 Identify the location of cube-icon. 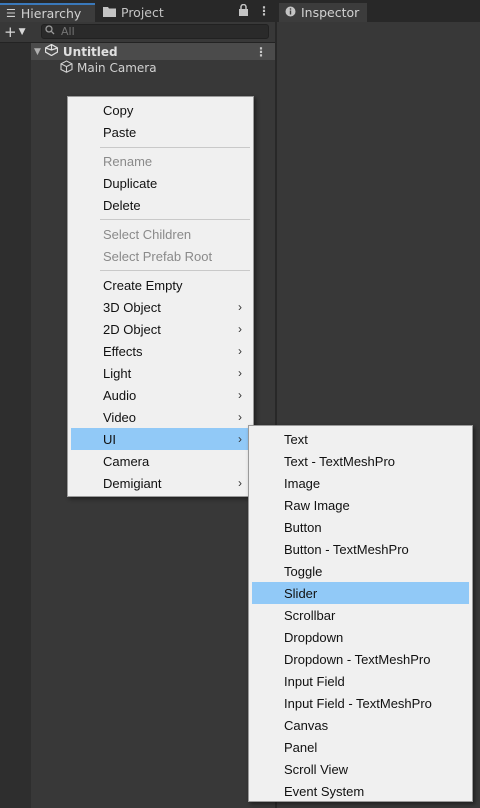
(66, 68).